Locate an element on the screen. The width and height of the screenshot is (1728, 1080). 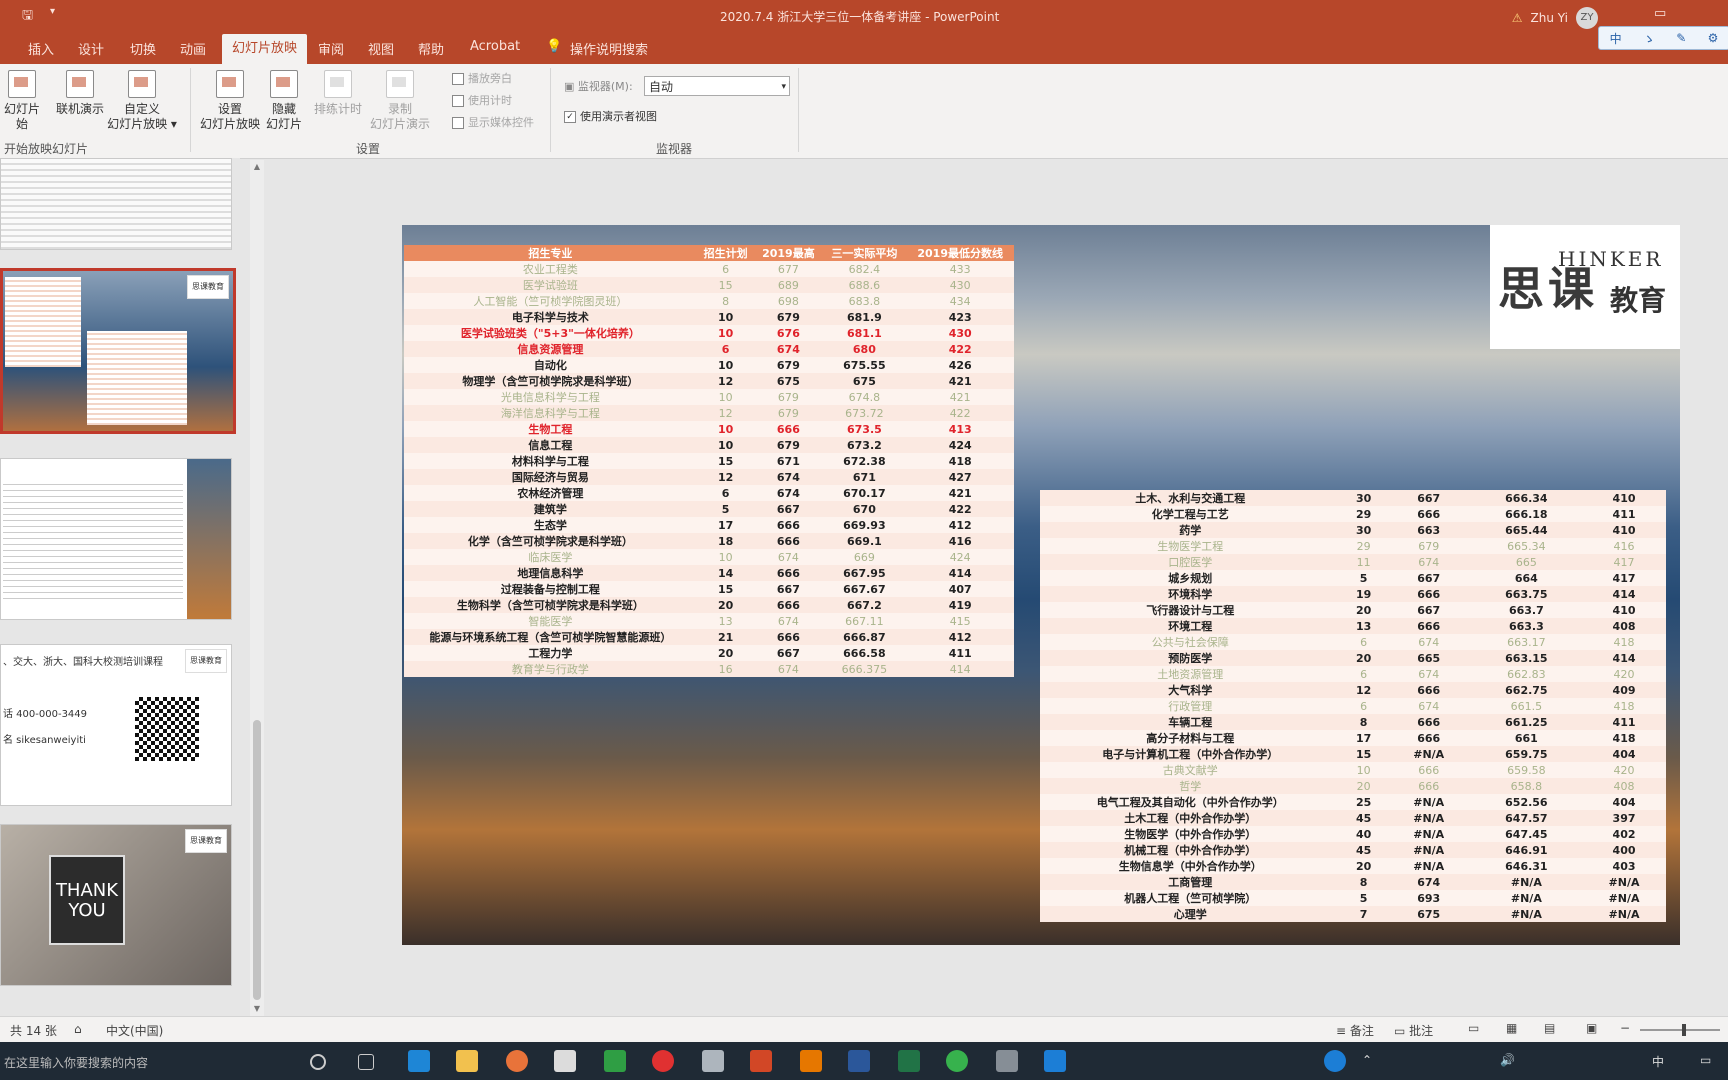
notification-icon: ▭ is located at coordinates (1705, 1060).